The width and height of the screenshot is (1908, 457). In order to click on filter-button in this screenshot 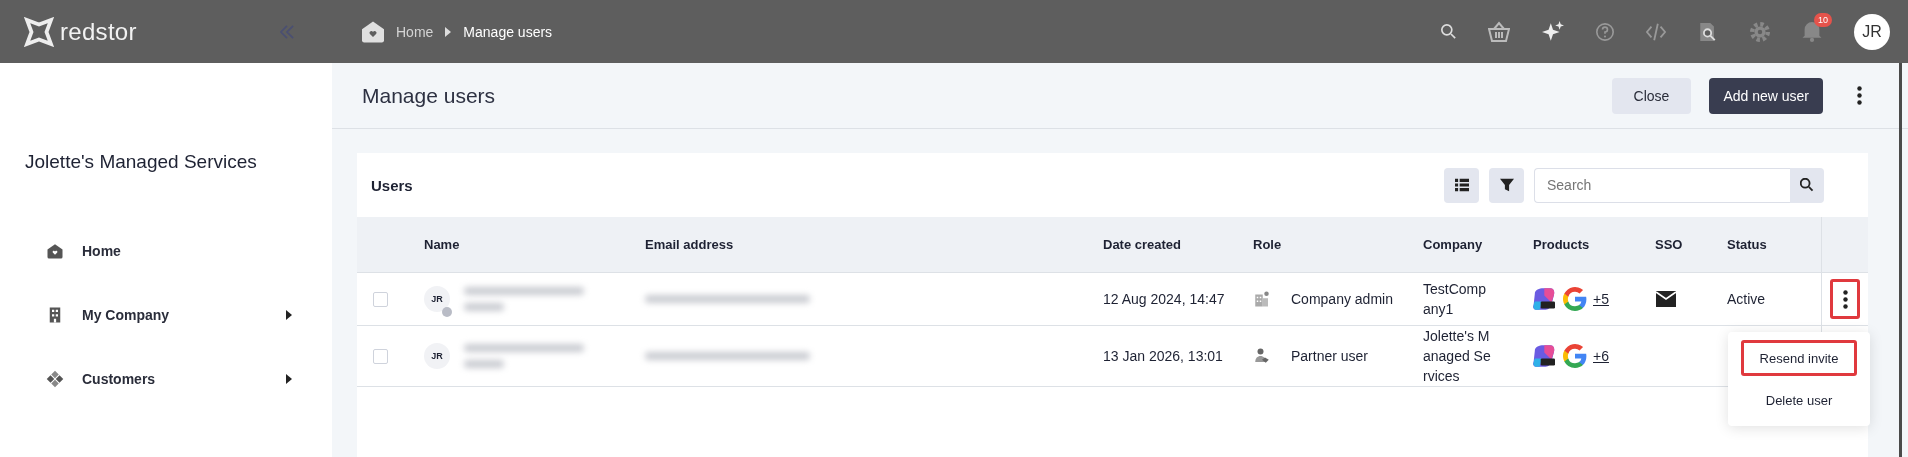, I will do `click(1506, 185)`.